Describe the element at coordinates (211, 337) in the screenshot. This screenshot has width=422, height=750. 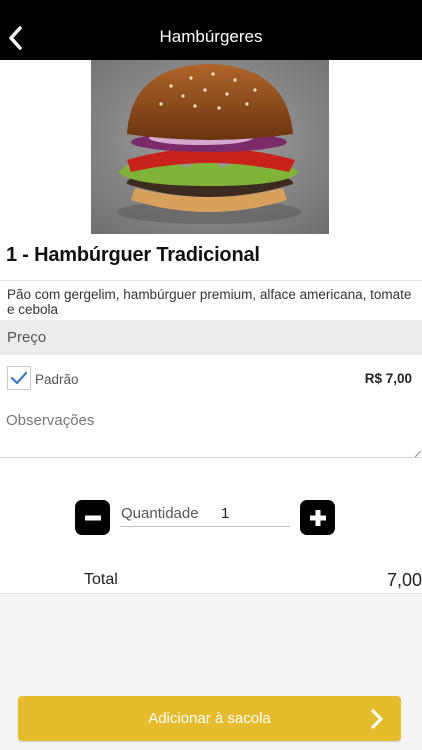
I see `price-section-header: Preço` at that location.